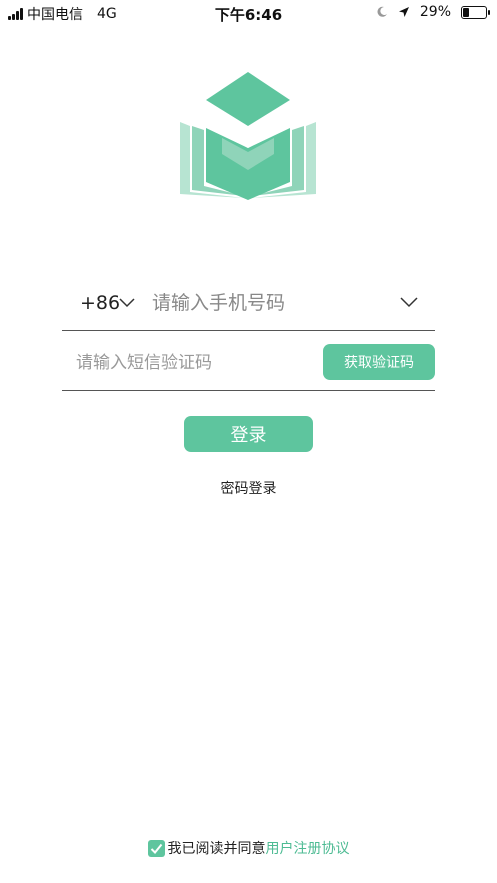 The width and height of the screenshot is (497, 883). I want to click on status-bar: 中国电信 4G 下午6:46 29%, so click(248, 13).